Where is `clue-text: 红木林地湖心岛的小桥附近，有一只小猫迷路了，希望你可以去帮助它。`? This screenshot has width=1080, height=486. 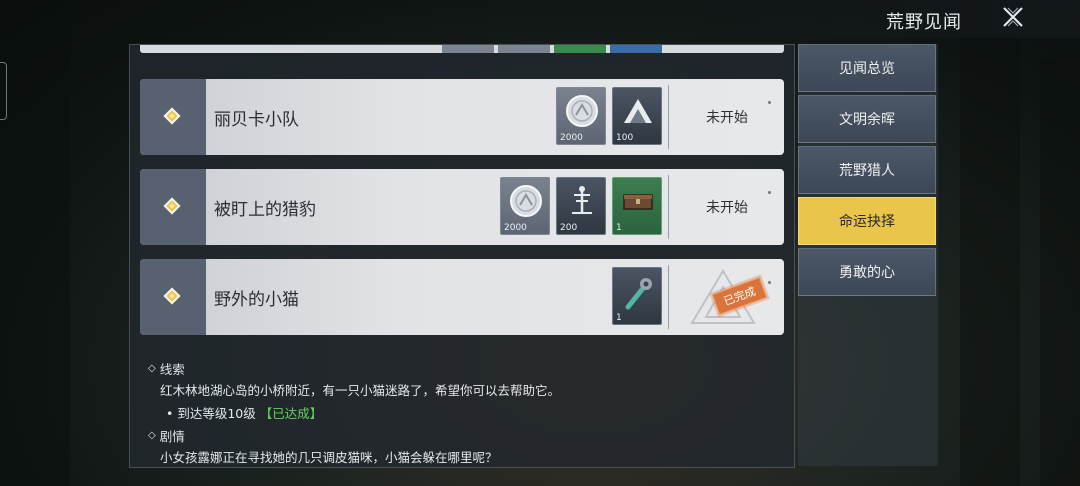
clue-text: 红木林地湖心岛的小桥附近，有一只小猫迷路了，希望你可以去帮助它。 is located at coordinates (360, 390).